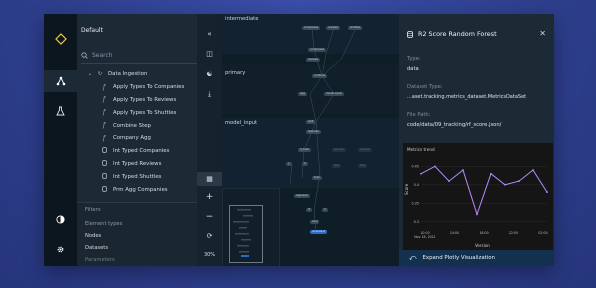  What do you see at coordinates (60, 39) in the screenshot?
I see `logo-icon` at bounding box center [60, 39].